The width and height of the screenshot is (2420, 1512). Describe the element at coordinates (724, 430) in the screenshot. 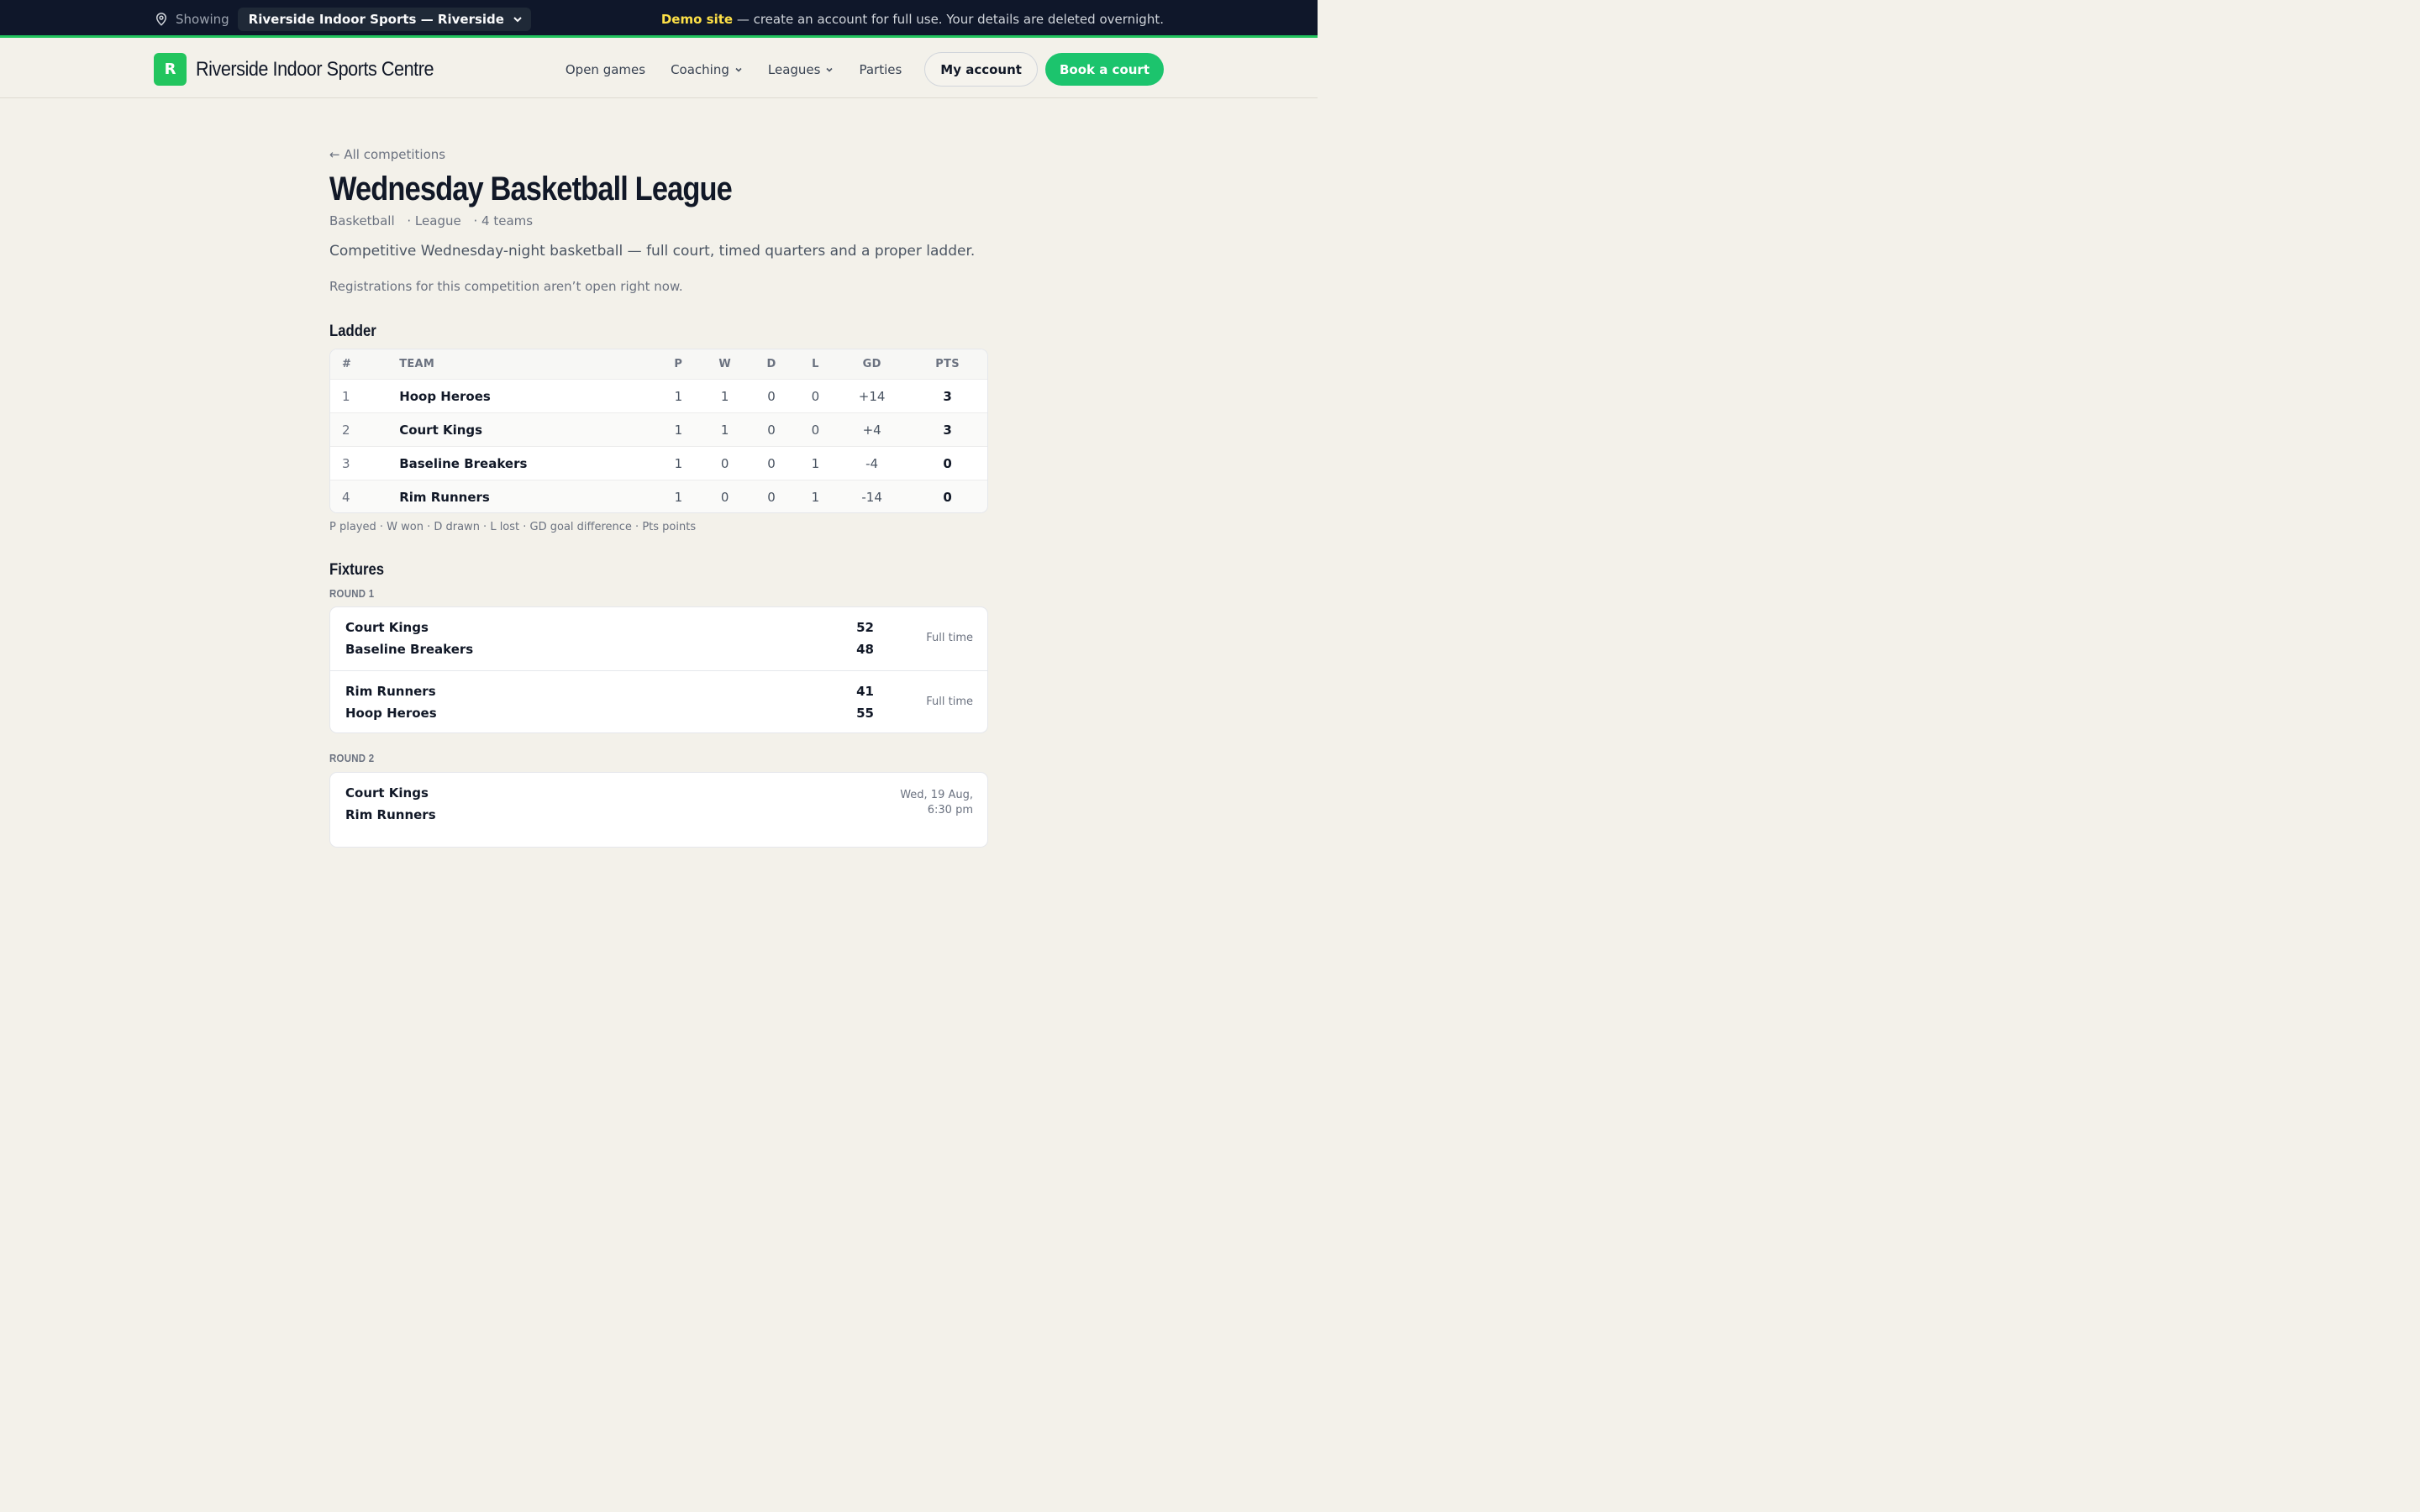

I see `row-won: 1` at that location.